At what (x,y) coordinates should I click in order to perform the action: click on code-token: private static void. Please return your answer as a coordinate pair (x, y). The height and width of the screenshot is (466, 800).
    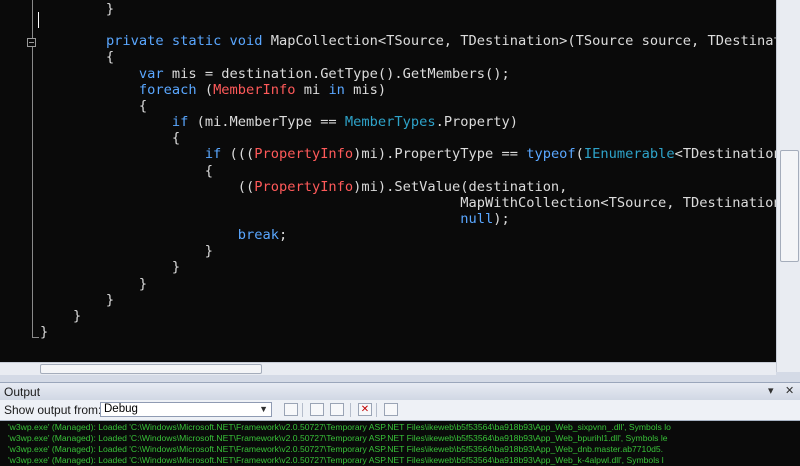
    Looking at the image, I should click on (184, 41).